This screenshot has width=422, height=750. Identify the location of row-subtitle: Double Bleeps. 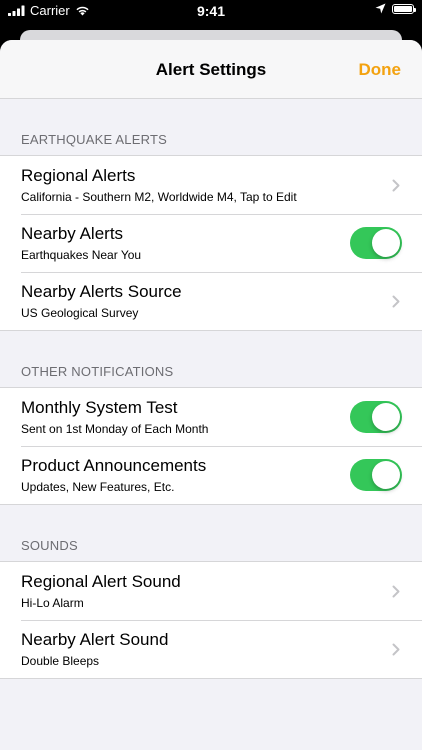
(60, 661).